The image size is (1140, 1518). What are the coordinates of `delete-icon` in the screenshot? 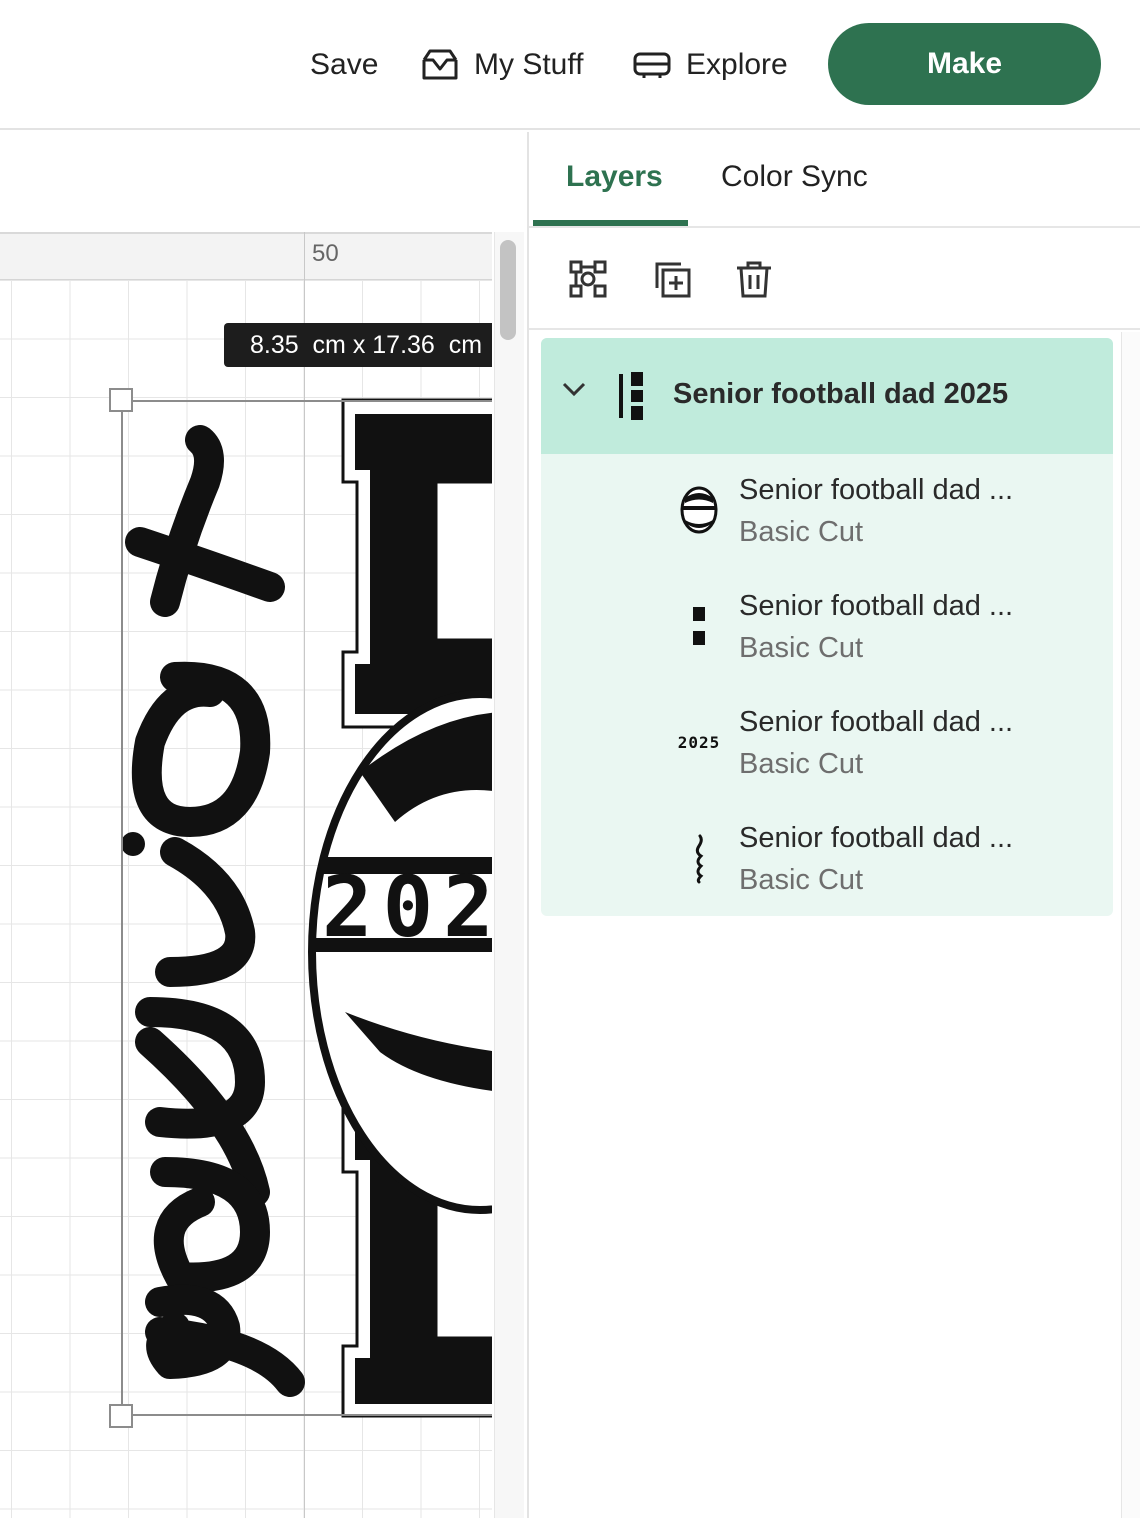 It's located at (754, 279).